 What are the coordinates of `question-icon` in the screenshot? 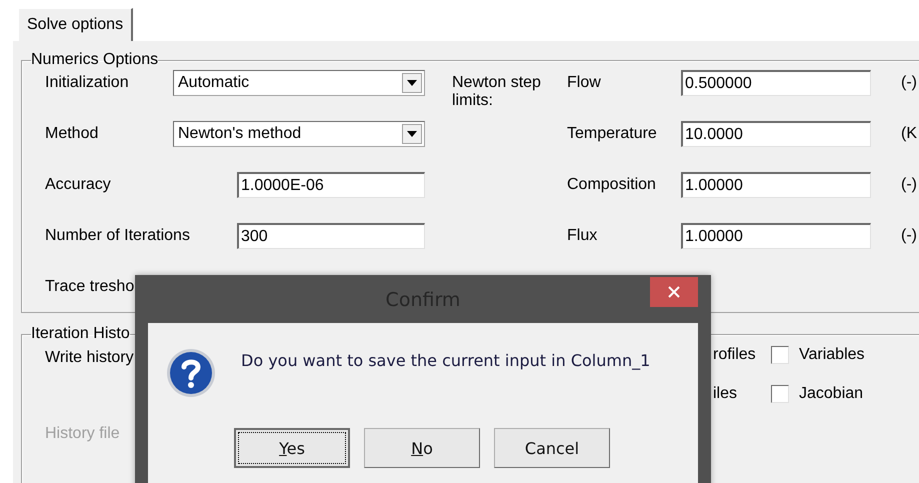 It's located at (191, 373).